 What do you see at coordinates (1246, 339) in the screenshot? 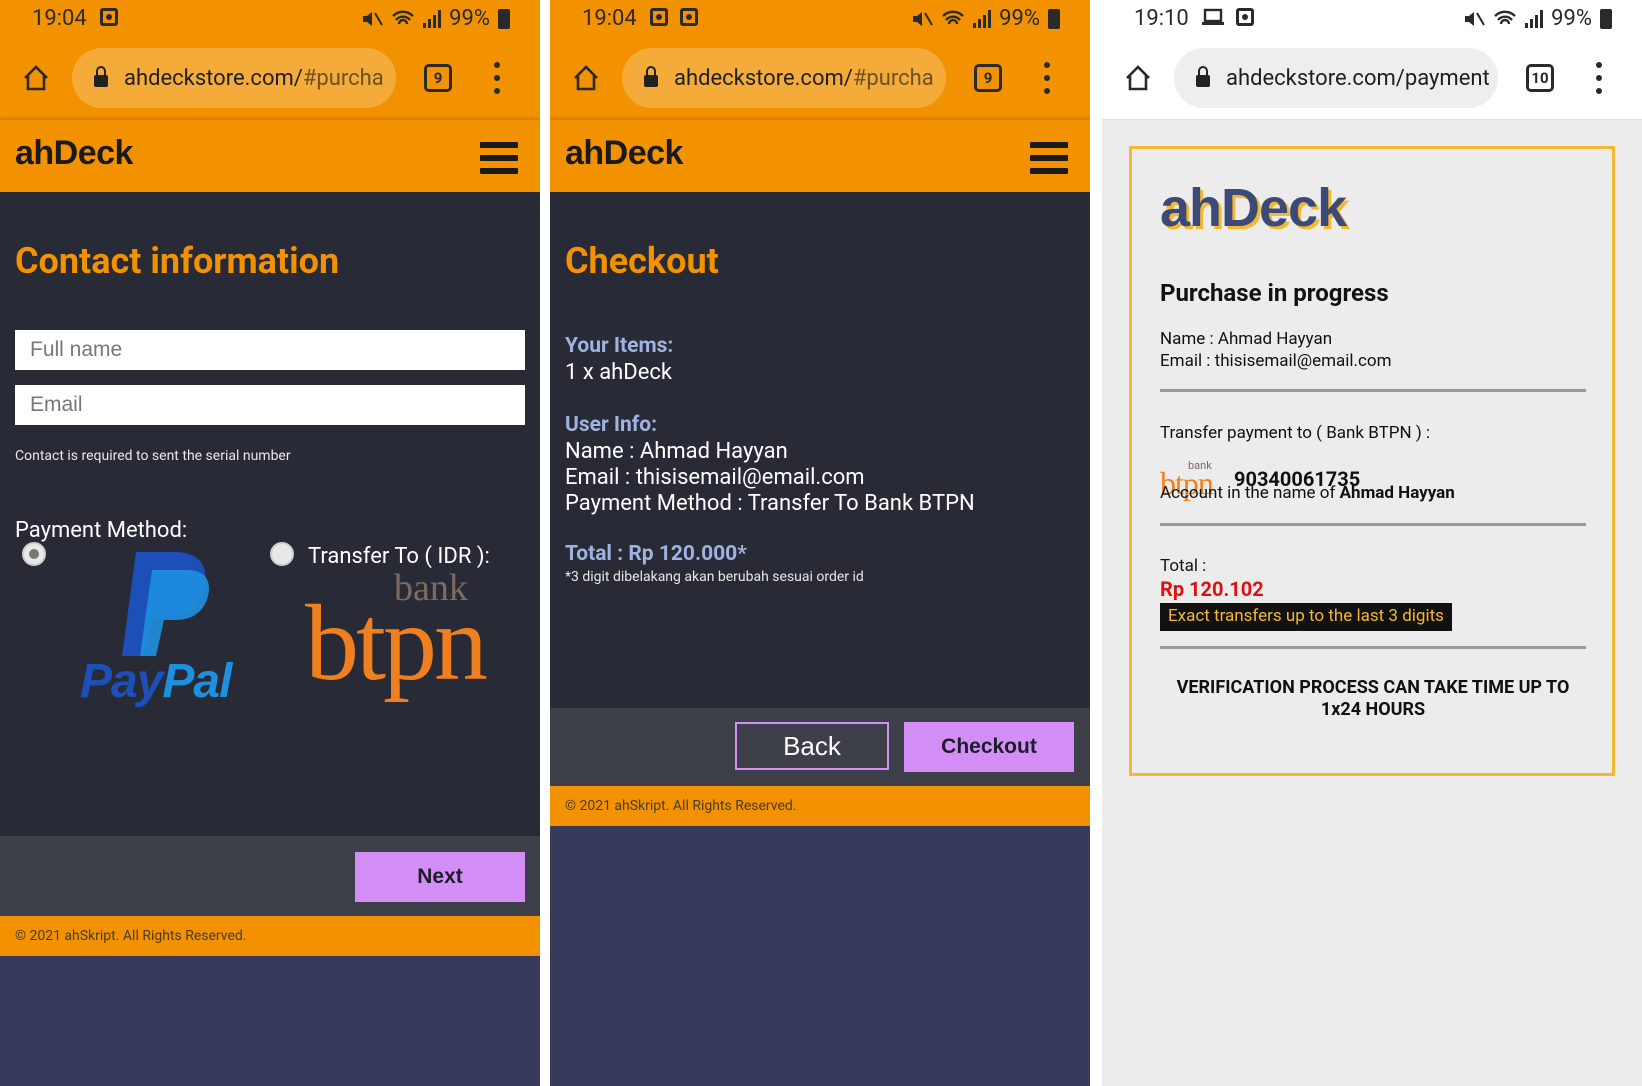
I see `receipt-name: Name : Ahmad Hayyan` at bounding box center [1246, 339].